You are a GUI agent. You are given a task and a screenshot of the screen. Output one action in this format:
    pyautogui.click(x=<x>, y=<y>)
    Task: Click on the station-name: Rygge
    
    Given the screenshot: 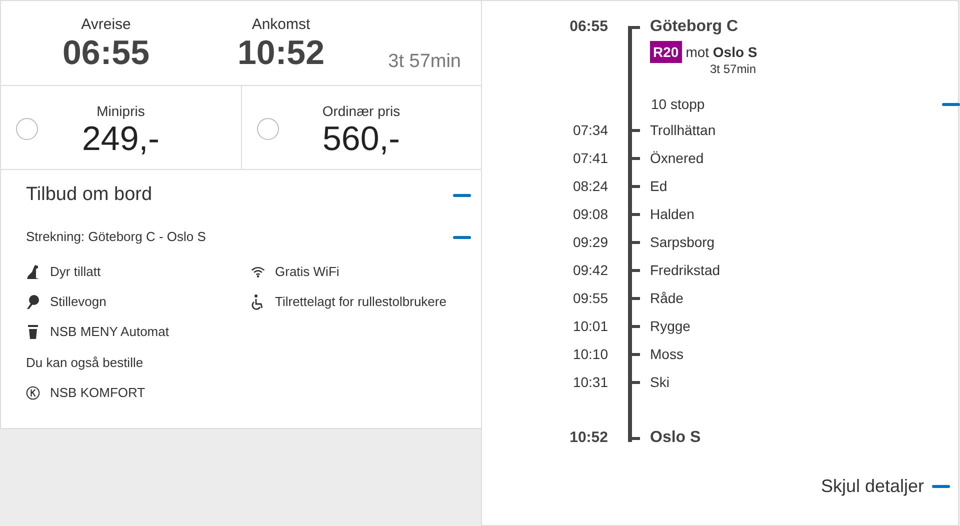 What is the action you would take?
    pyautogui.click(x=670, y=326)
    